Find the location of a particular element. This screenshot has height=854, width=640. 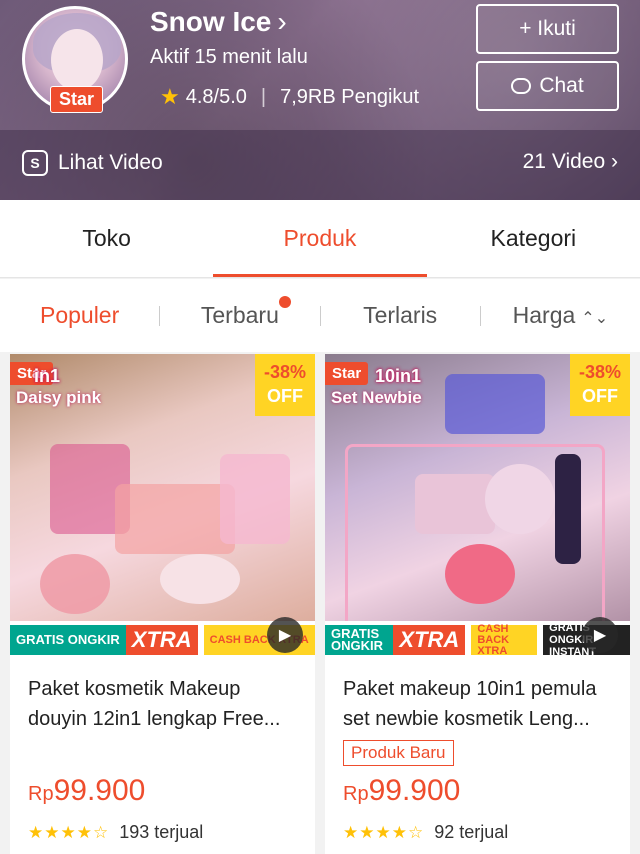

chat-button: Chat is located at coordinates (547, 86).